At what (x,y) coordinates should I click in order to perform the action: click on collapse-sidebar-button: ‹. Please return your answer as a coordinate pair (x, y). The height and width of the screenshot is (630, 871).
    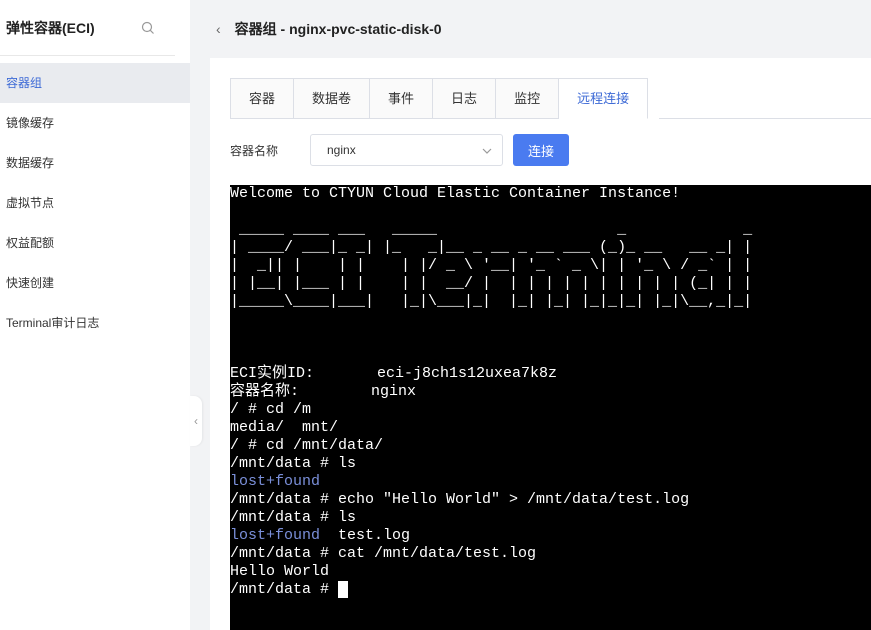
    Looking at the image, I should click on (196, 421).